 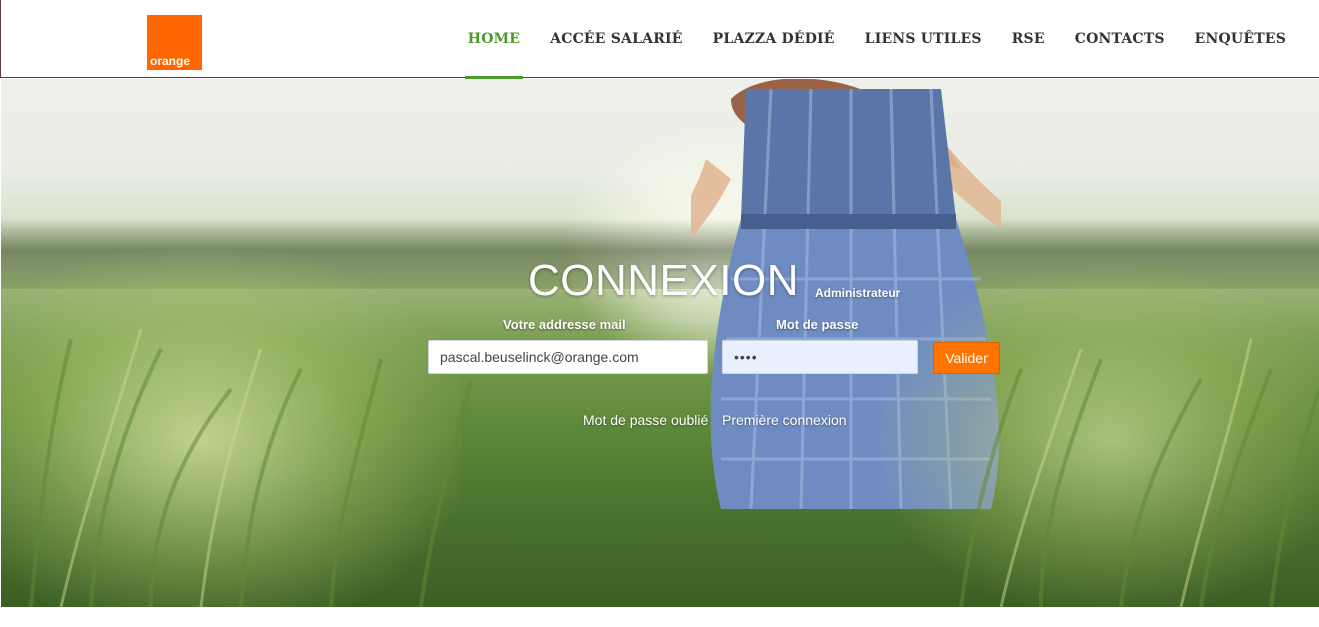 I want to click on orange-logo: orange, so click(x=174, y=42).